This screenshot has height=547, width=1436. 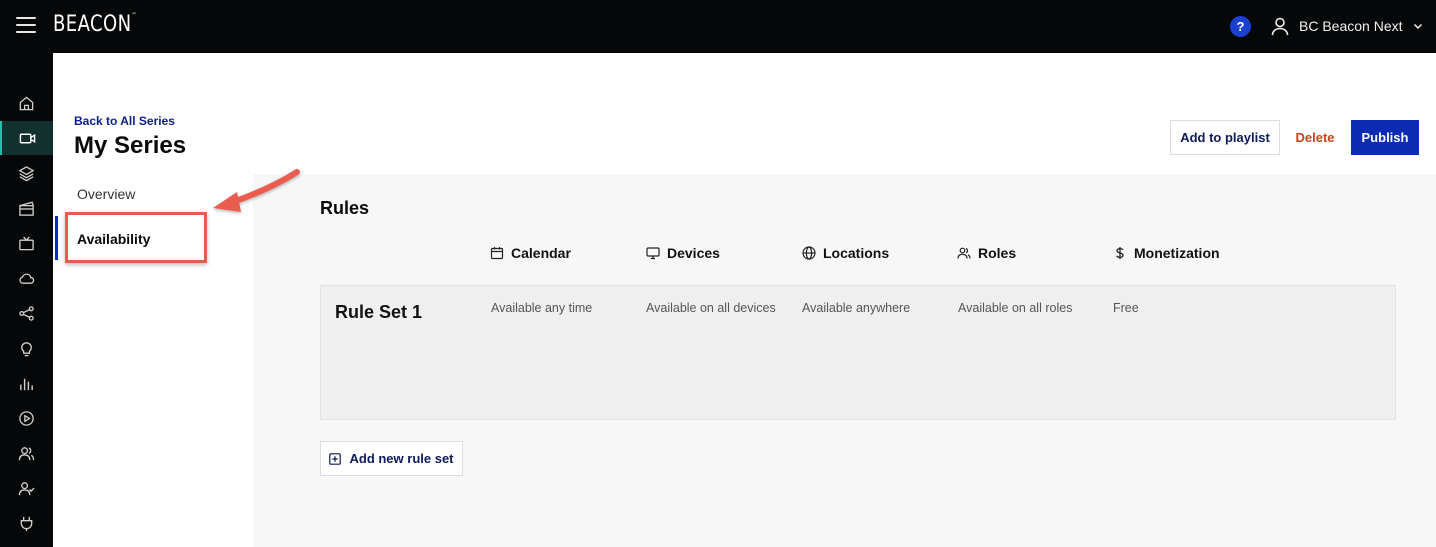 What do you see at coordinates (1120, 253) in the screenshot?
I see `dollar-icon` at bounding box center [1120, 253].